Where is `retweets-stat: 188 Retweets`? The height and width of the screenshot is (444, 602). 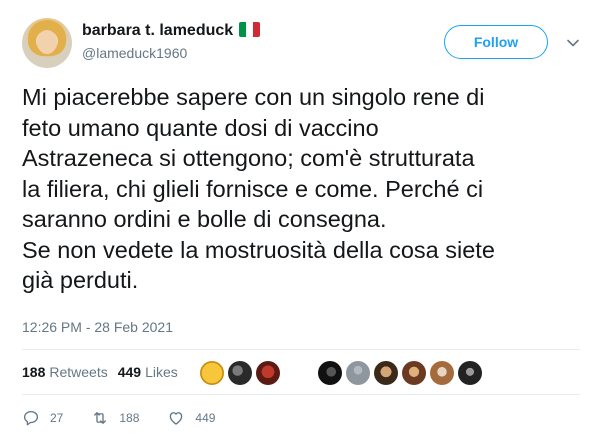
retweets-stat: 188 Retweets is located at coordinates (65, 372).